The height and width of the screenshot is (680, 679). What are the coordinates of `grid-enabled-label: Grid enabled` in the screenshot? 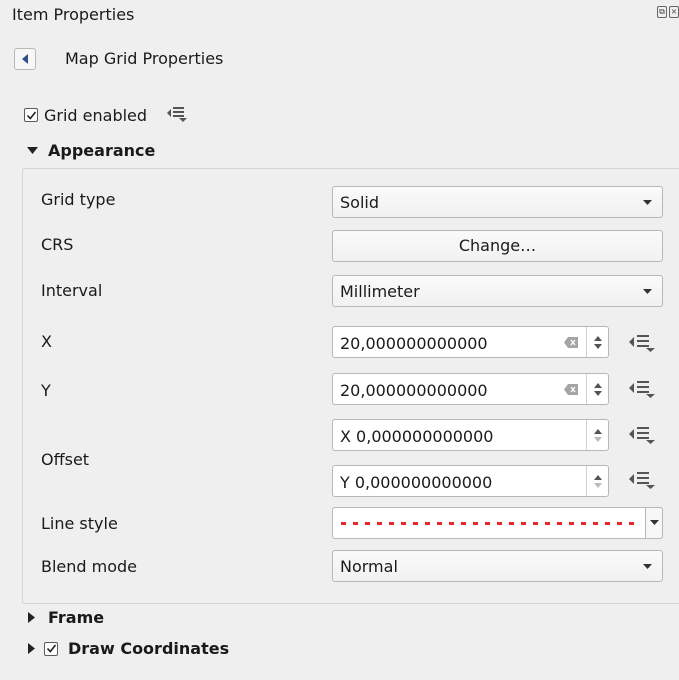 It's located at (96, 115).